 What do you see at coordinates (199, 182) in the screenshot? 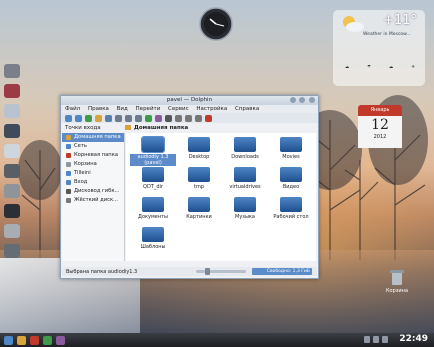
I see `file-item: tmp` at bounding box center [199, 182].